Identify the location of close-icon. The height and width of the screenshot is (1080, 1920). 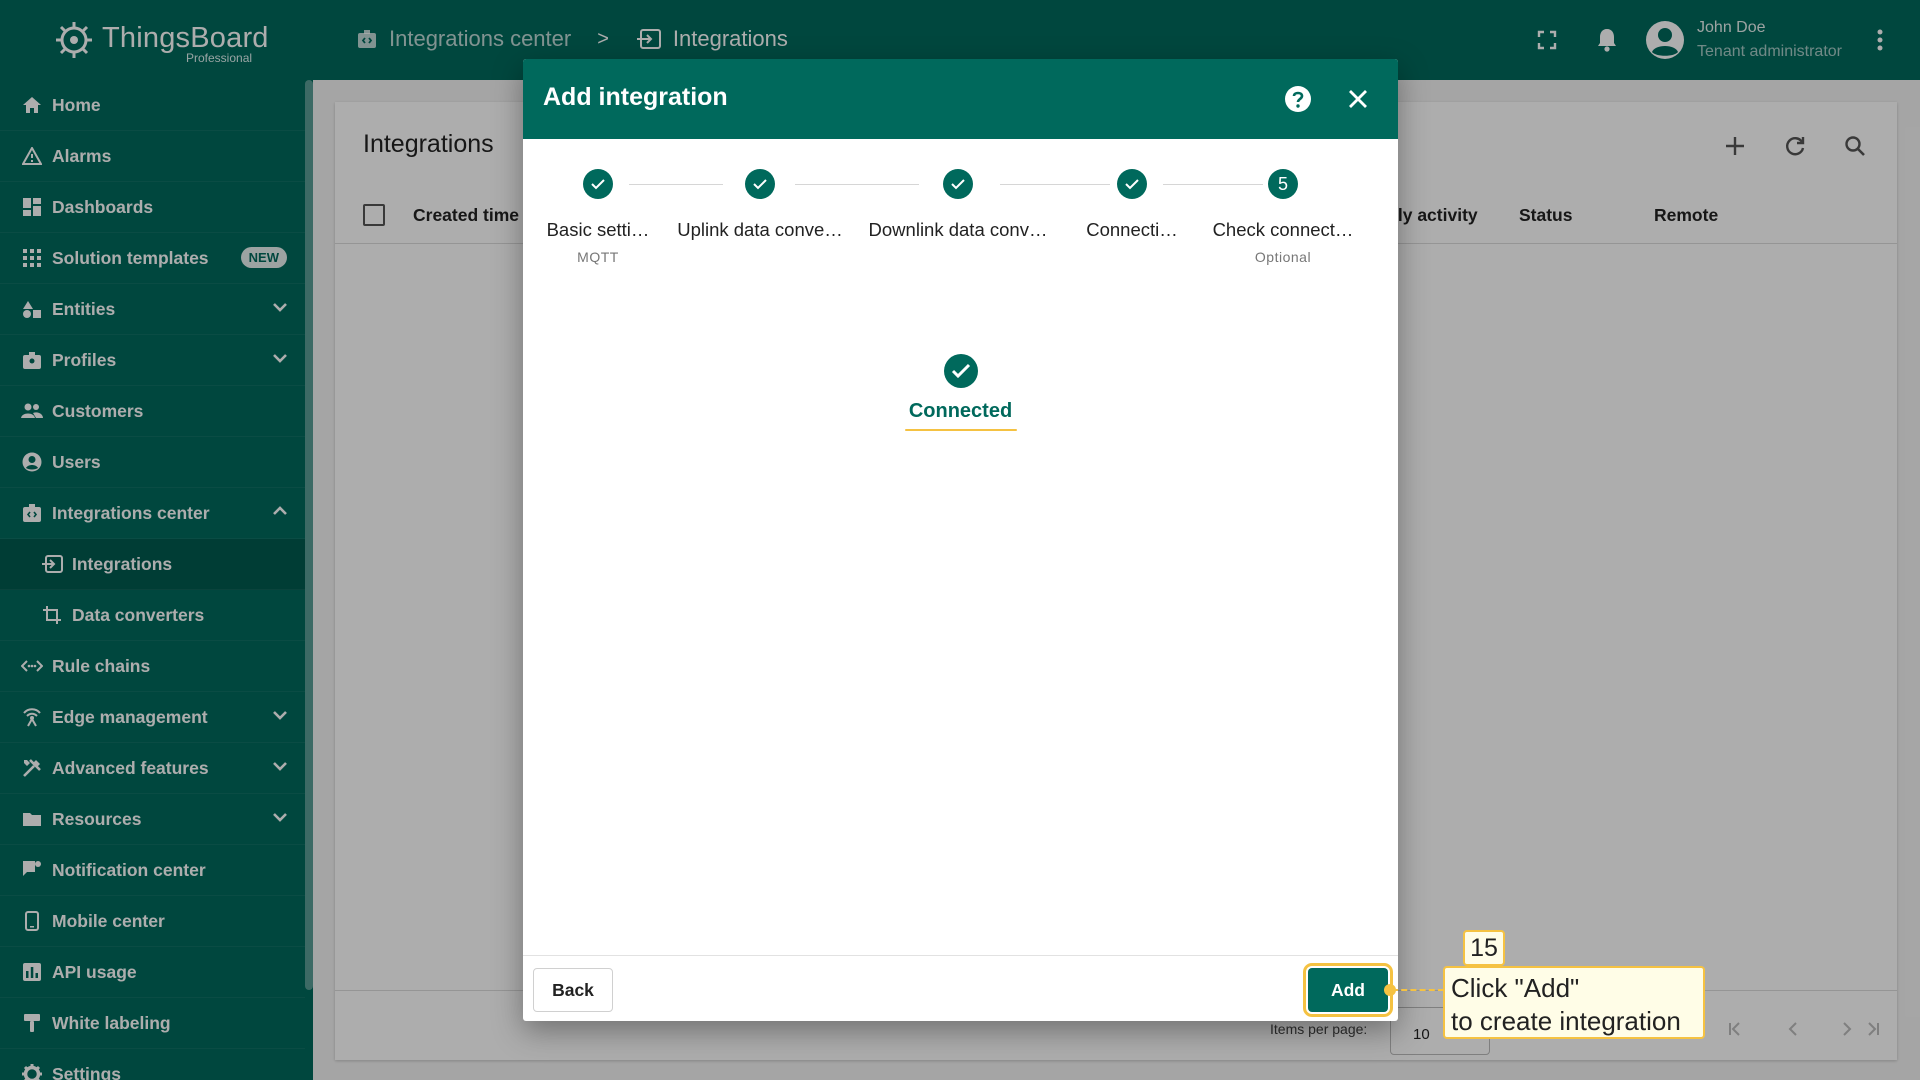
(1358, 99).